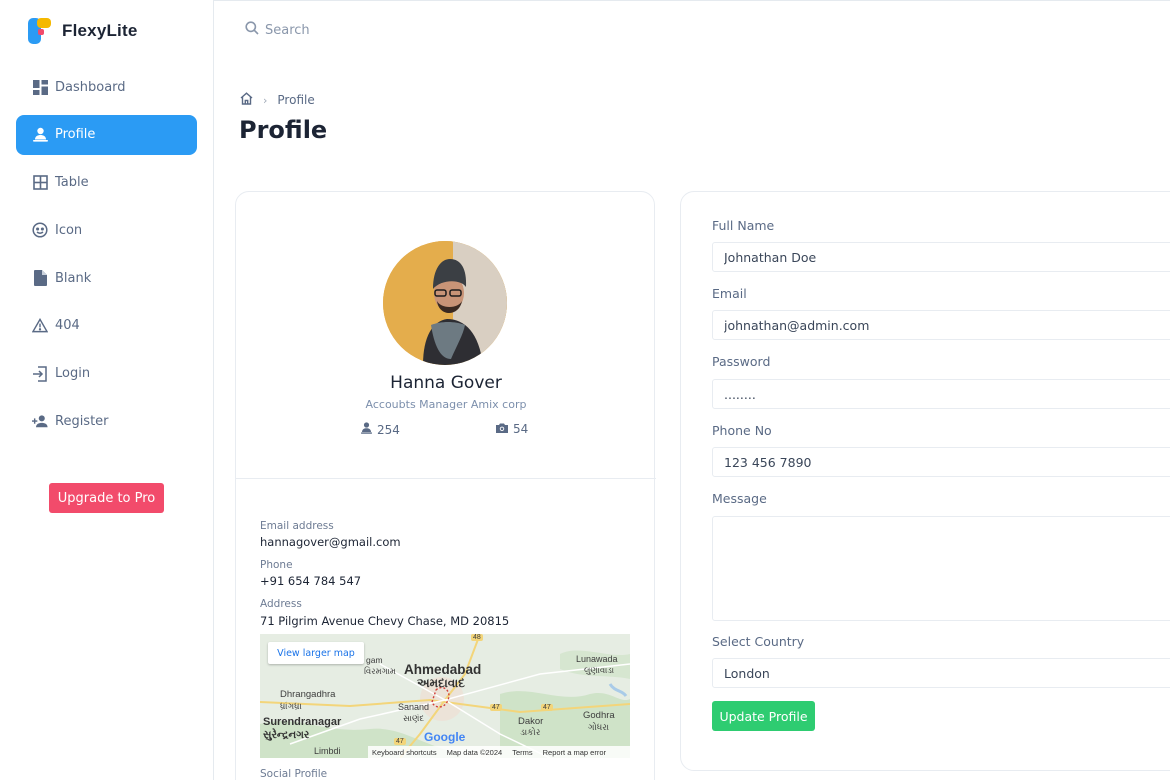  What do you see at coordinates (414, 718) in the screenshot?
I see `map-label-sanand-gu: સાણંદ` at bounding box center [414, 718].